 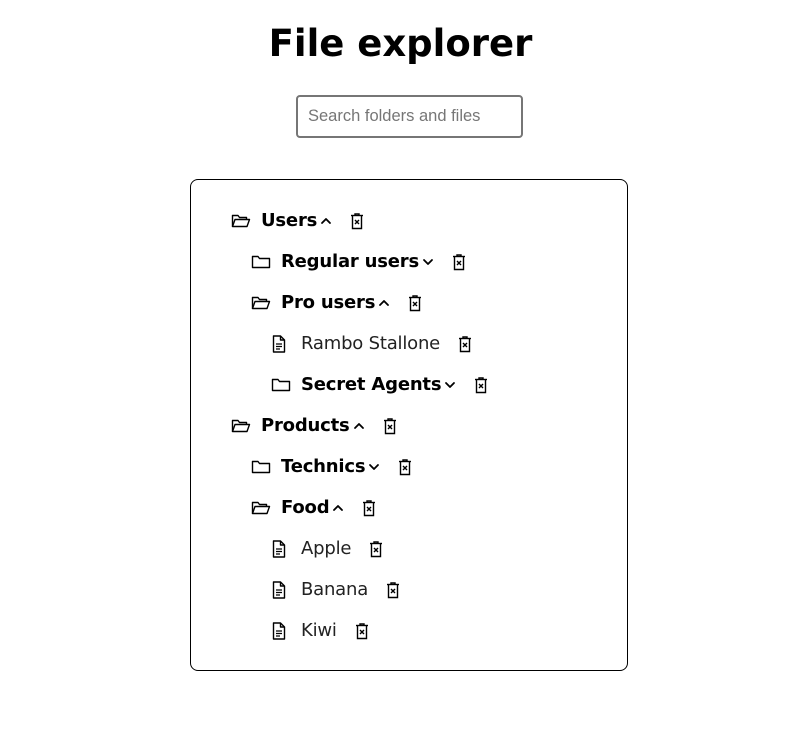 I want to click on tree-row-folder: Products, so click(x=315, y=426).